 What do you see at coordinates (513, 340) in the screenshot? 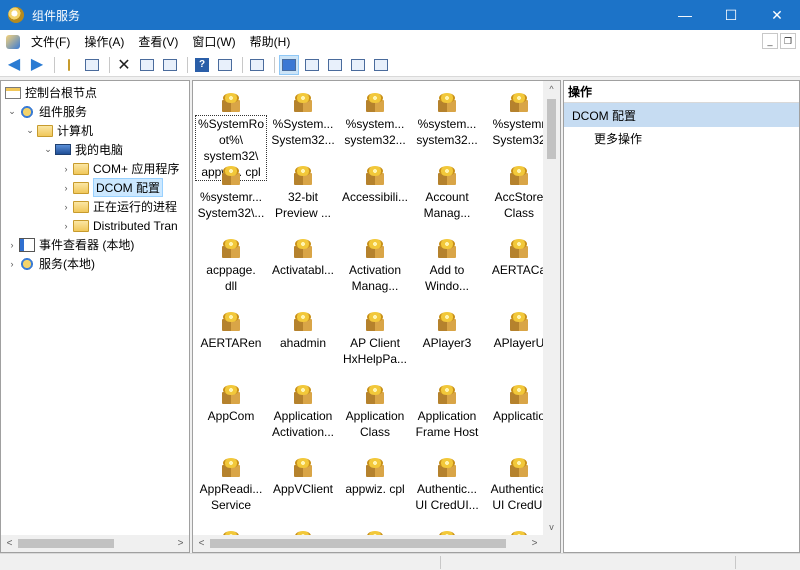
I see `dcom-app-item: APlayerU` at bounding box center [513, 340].